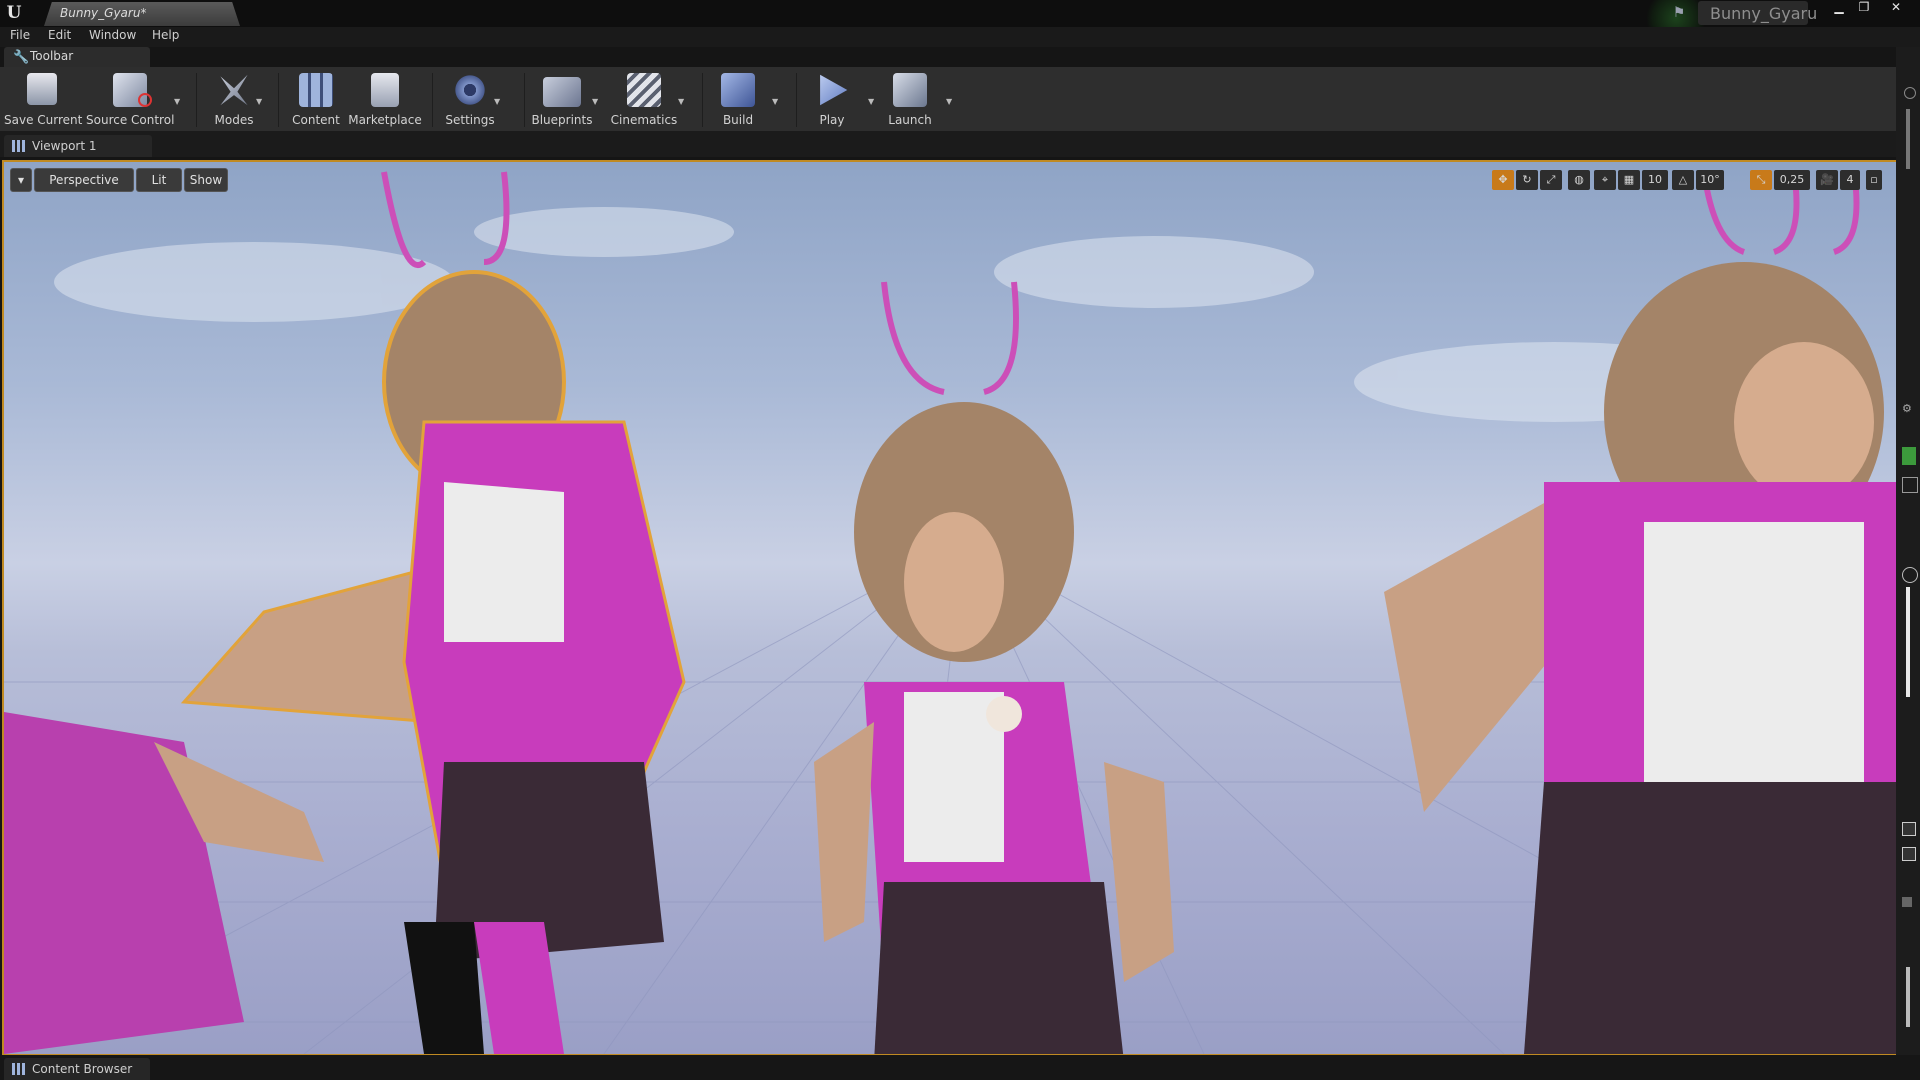  What do you see at coordinates (142, 14) in the screenshot?
I see `document-tab: Bunny_Gyaru*` at bounding box center [142, 14].